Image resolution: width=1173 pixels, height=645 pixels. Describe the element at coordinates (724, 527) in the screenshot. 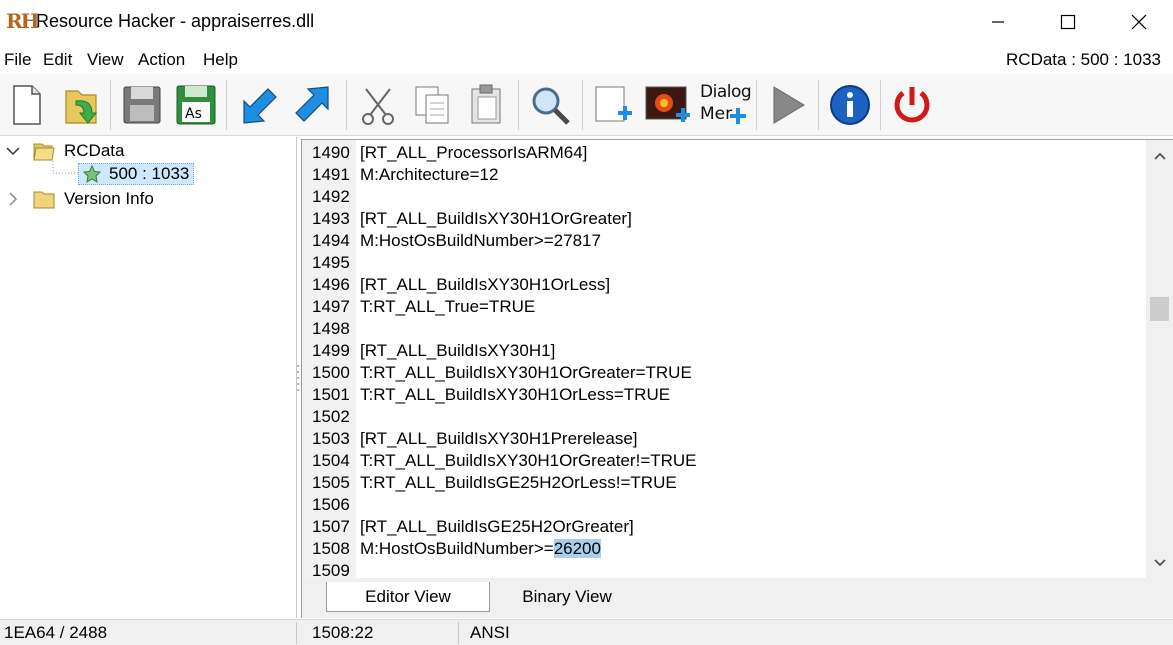

I see `editor-line: 1507 [RT_ALL_BuildIsGE25H2OrGreater]` at that location.